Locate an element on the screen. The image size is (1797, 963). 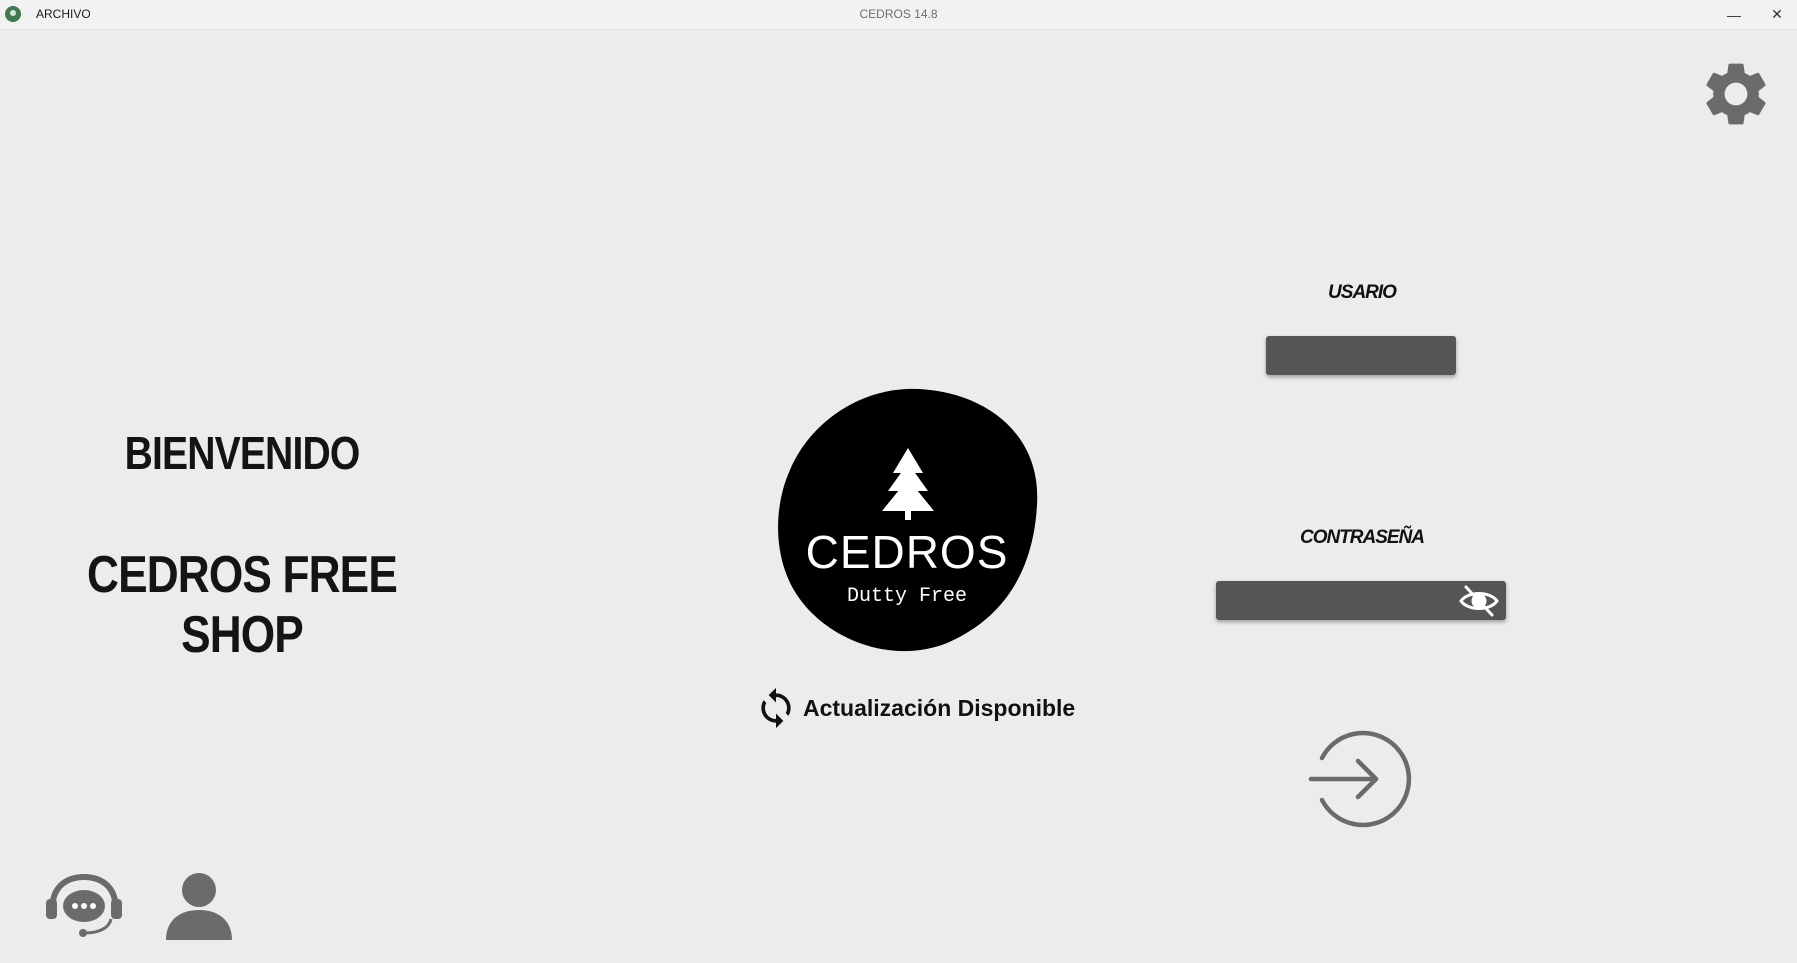
user-icon is located at coordinates (199, 906).